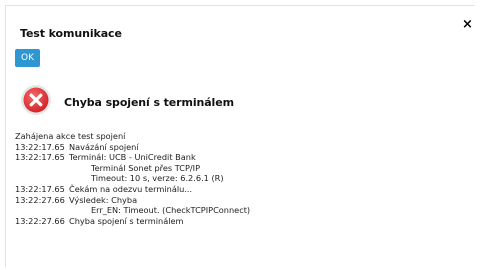 Image resolution: width=480 pixels, height=270 pixels. What do you see at coordinates (104, 146) in the screenshot?
I see `log-message: Navázání spojení` at bounding box center [104, 146].